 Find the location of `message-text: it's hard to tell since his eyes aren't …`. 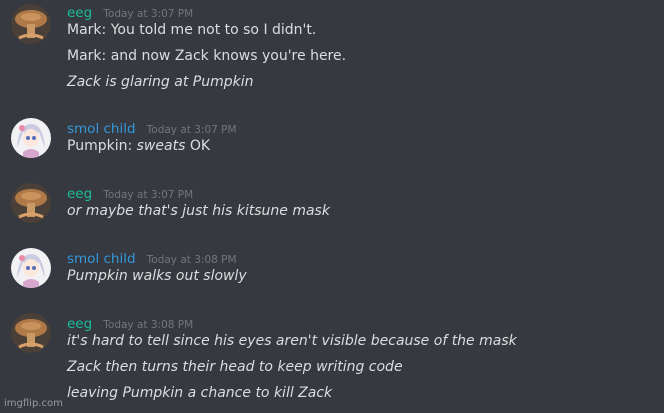

message-text: it's hard to tell since his eyes aren't … is located at coordinates (292, 341).